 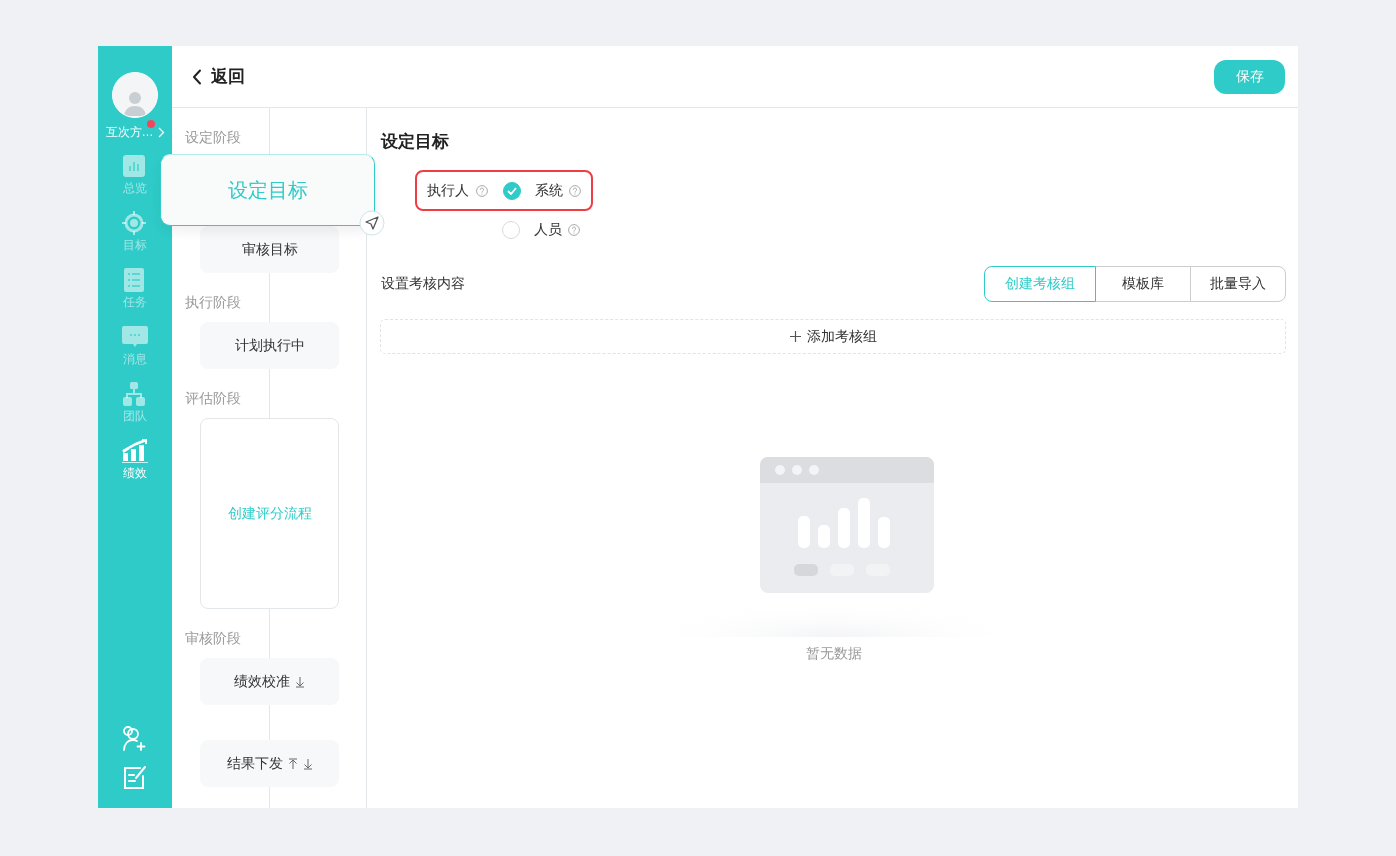 I want to click on growth-chart-icon, so click(x=135, y=451).